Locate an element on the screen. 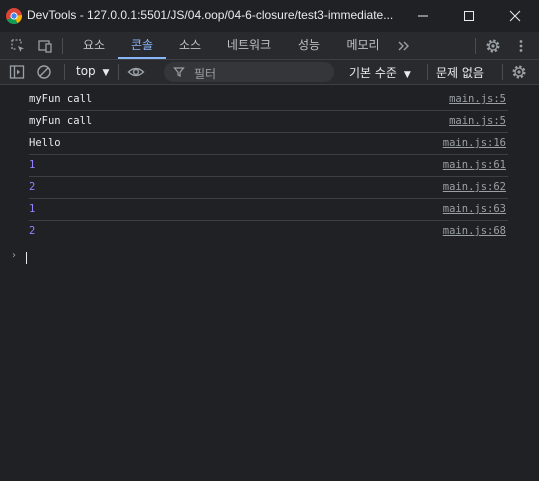 This screenshot has width=539, height=481. kebab-menu-icon is located at coordinates (521, 46).